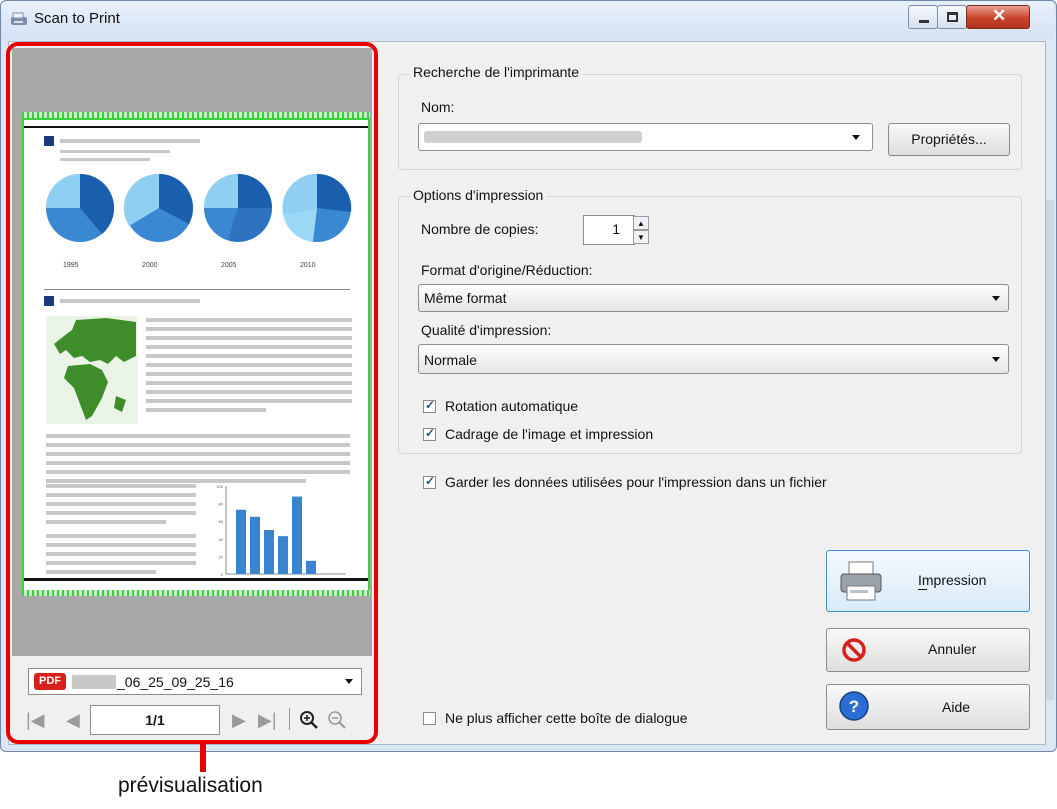 Image resolution: width=1057 pixels, height=809 pixels. Describe the element at coordinates (924, 21) in the screenshot. I see `minimize-icon` at that location.